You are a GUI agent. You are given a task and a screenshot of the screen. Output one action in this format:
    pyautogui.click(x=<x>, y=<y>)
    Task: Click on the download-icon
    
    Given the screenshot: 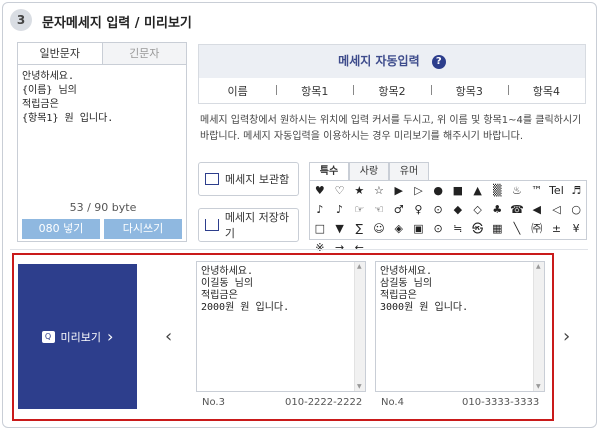 What is the action you would take?
    pyautogui.click(x=212, y=225)
    